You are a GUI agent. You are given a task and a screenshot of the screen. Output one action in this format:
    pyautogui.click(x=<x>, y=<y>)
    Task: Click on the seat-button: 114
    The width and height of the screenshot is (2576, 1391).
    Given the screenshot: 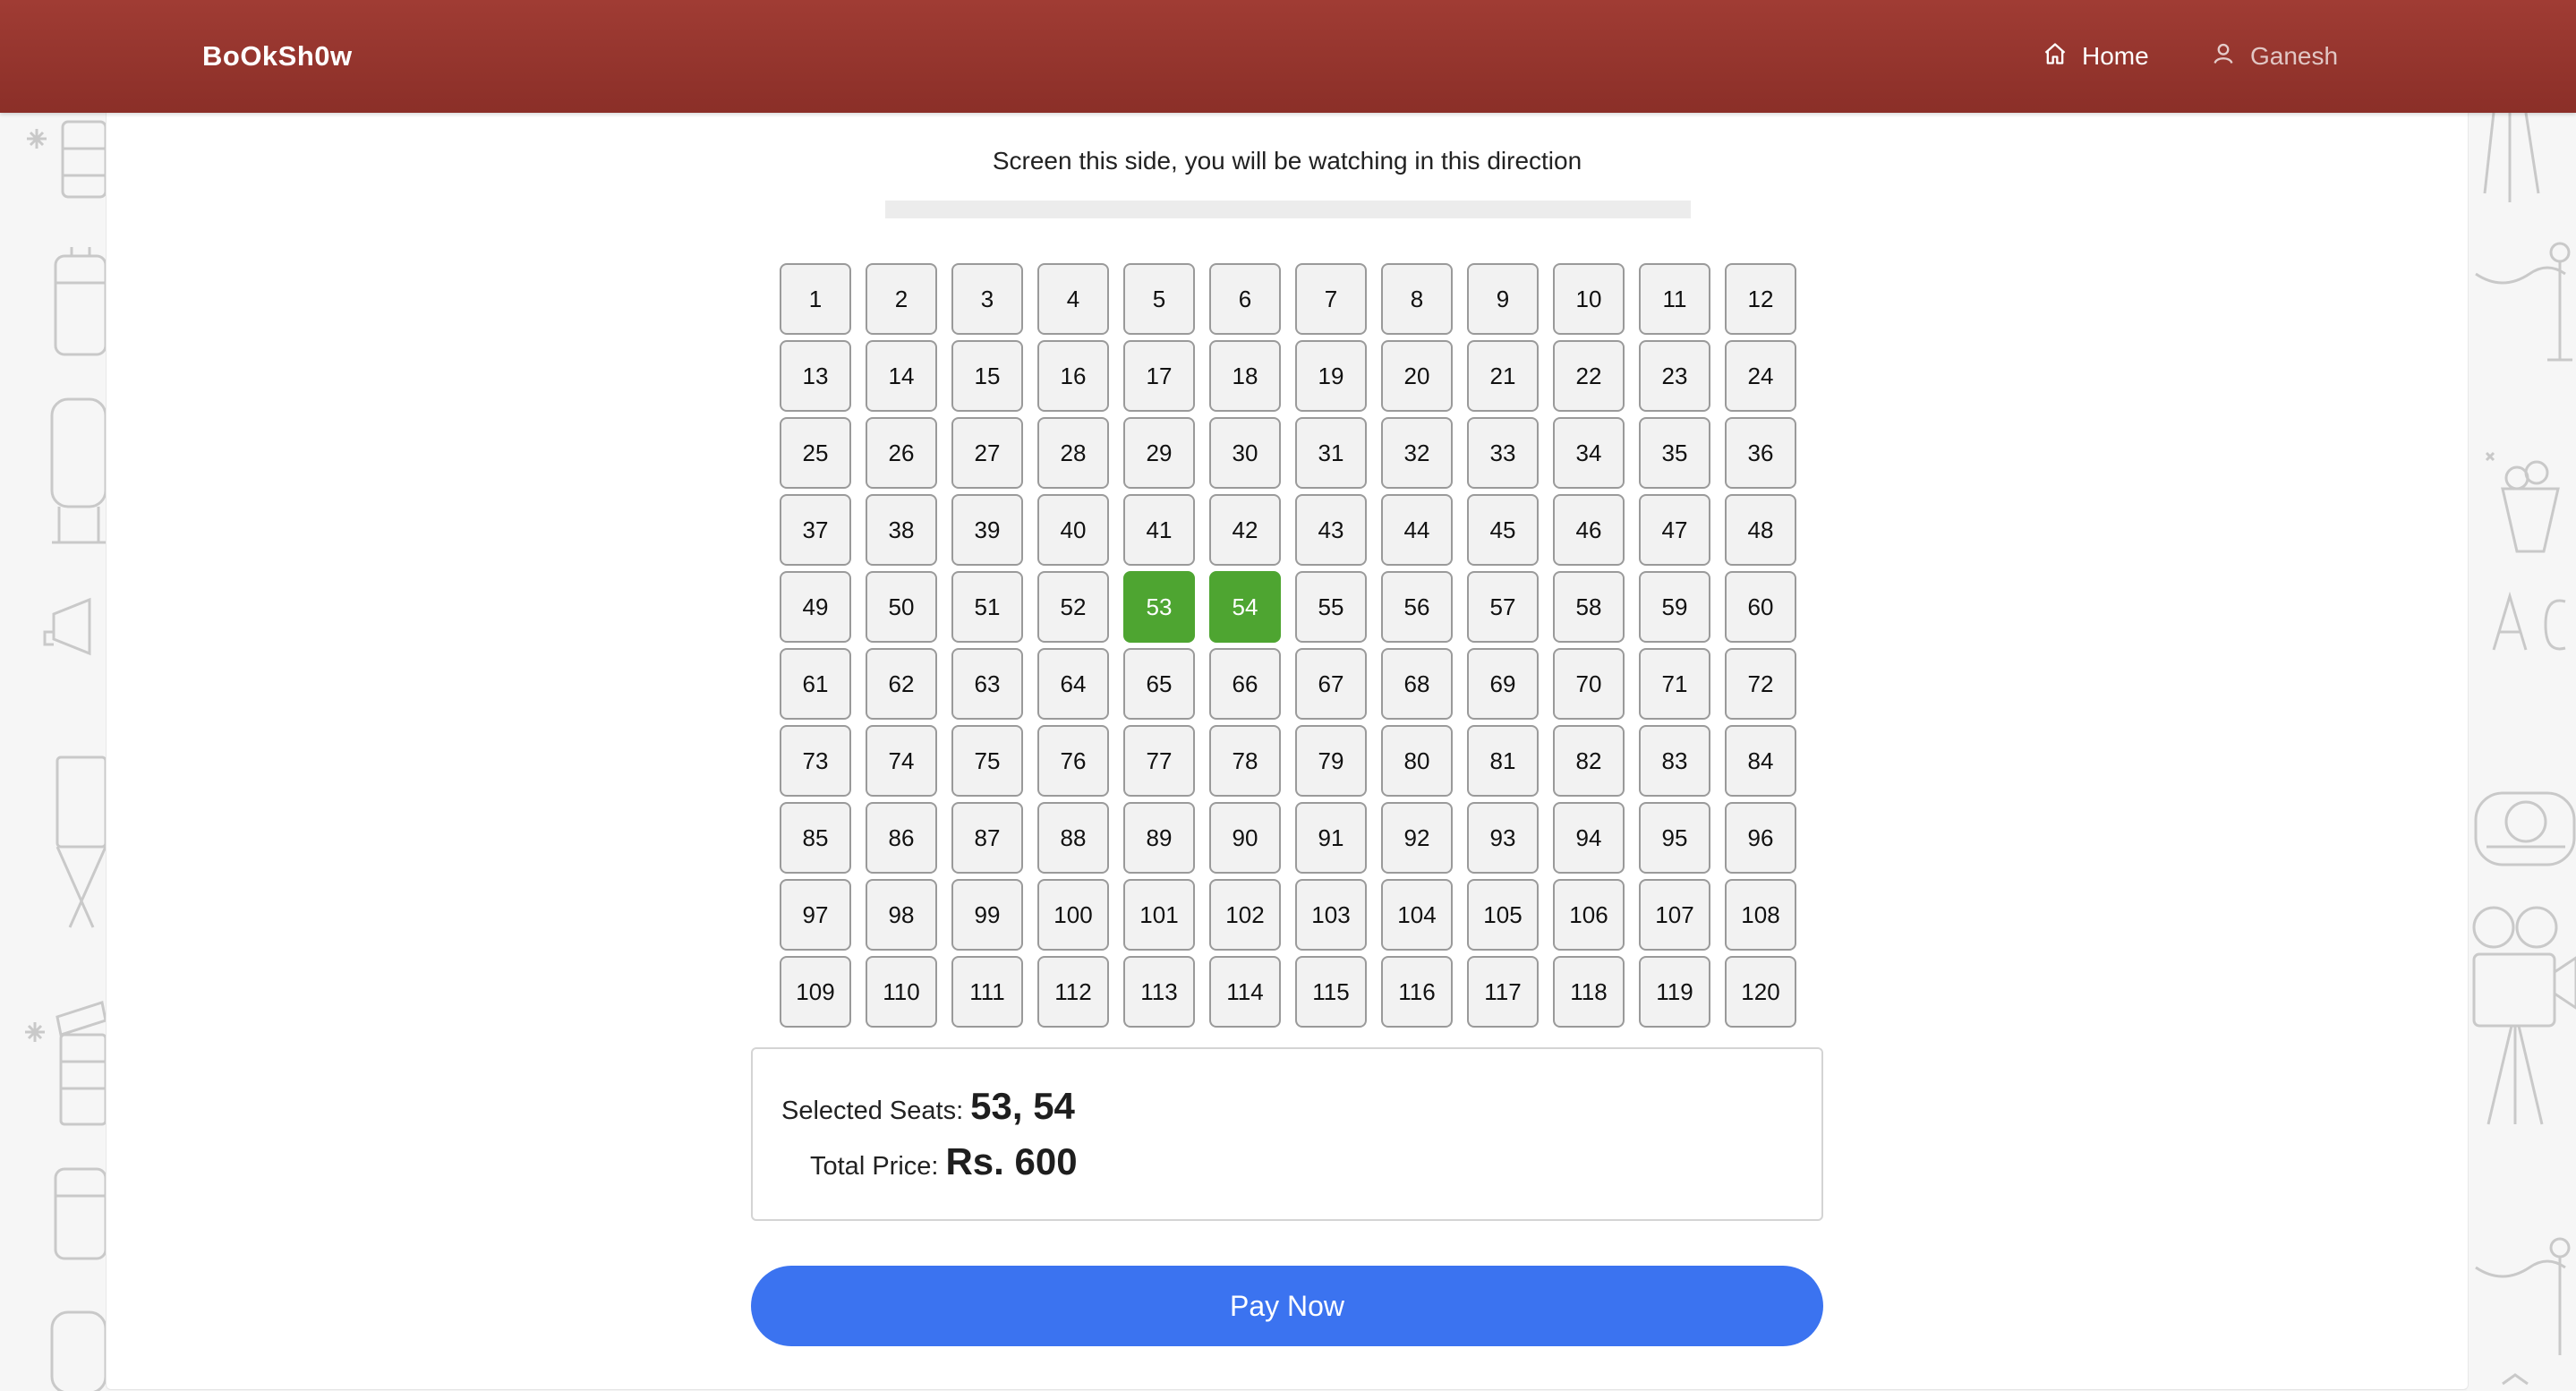 What is the action you would take?
    pyautogui.click(x=1245, y=992)
    